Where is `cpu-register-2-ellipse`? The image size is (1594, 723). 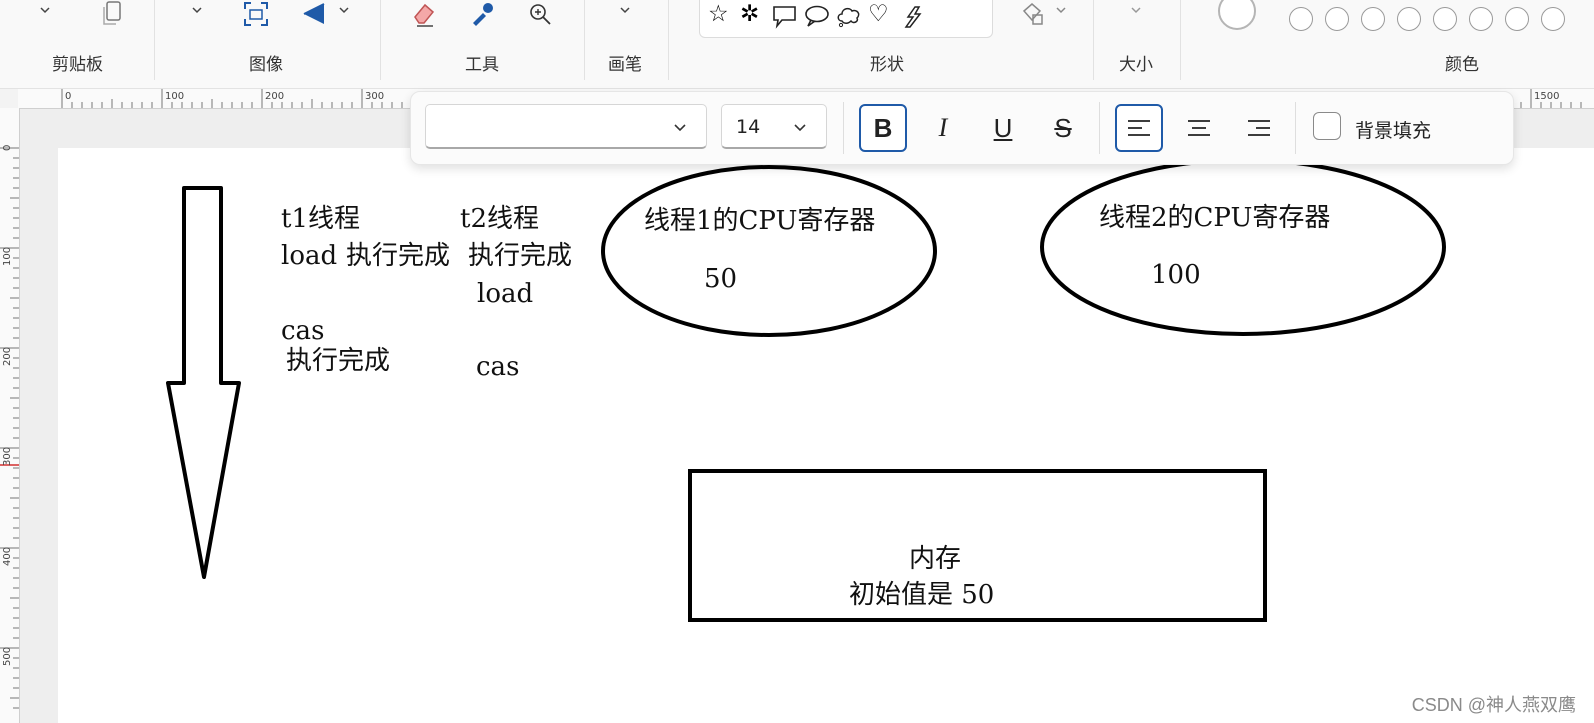
cpu-register-2-ellipse is located at coordinates (1243, 247).